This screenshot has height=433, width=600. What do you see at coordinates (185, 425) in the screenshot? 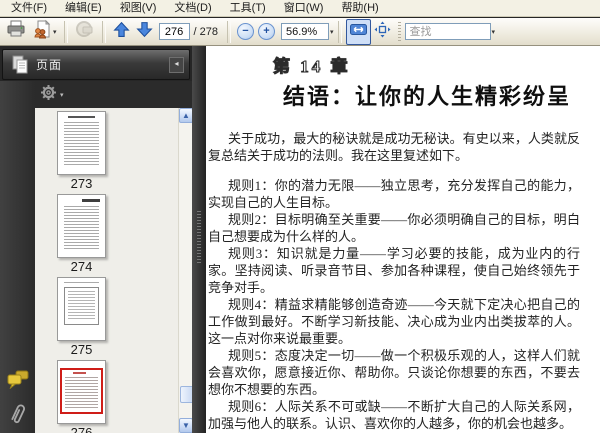
I see `scroll-down-button: ▼` at bounding box center [185, 425].